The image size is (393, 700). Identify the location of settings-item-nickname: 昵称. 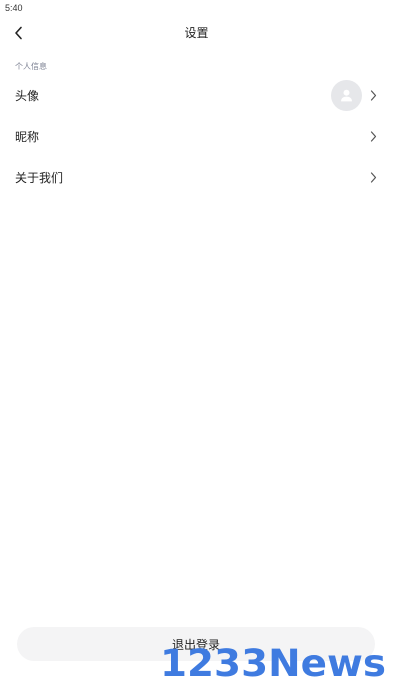
(196, 136).